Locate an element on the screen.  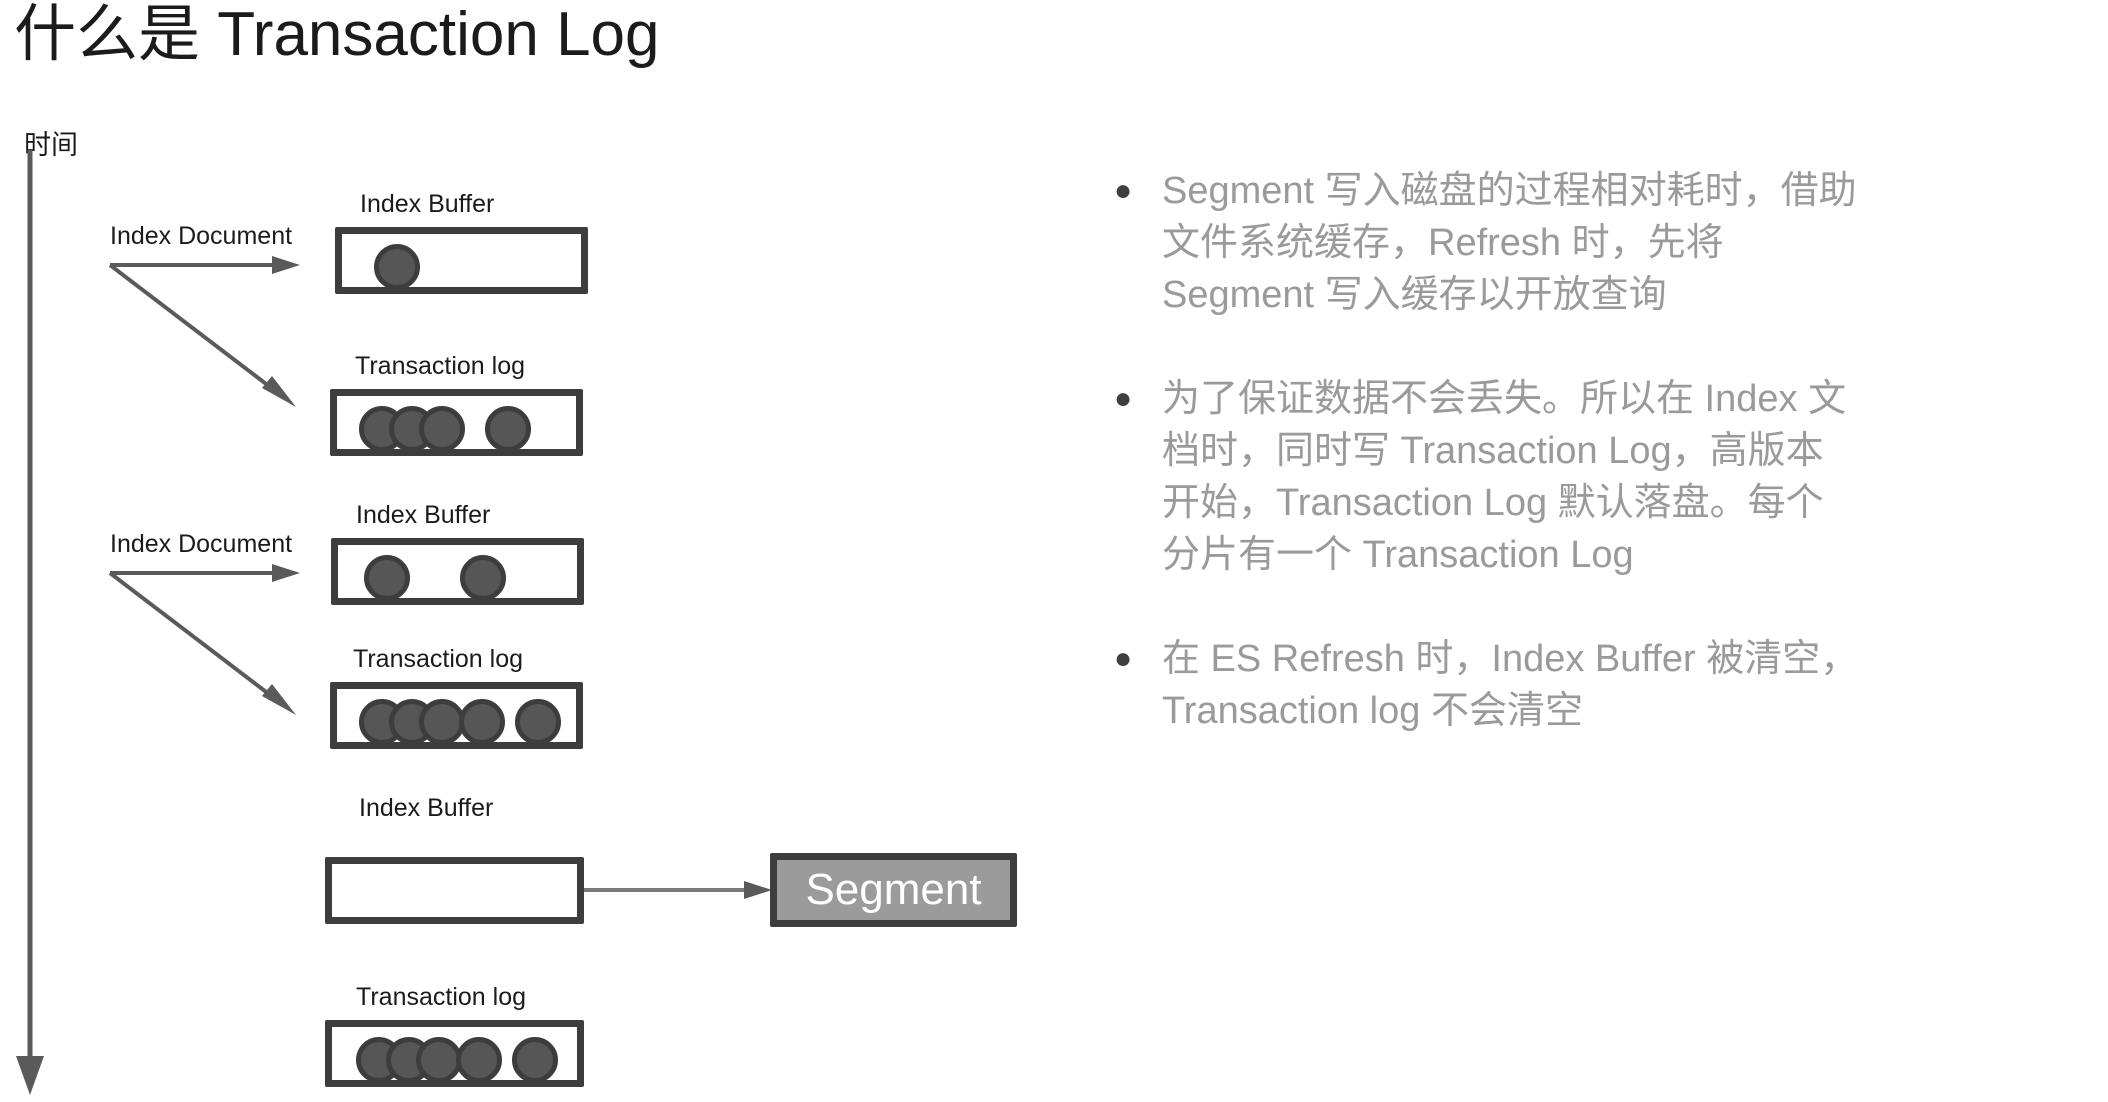
flow-label-index-document-2: Index Document is located at coordinates (201, 544).